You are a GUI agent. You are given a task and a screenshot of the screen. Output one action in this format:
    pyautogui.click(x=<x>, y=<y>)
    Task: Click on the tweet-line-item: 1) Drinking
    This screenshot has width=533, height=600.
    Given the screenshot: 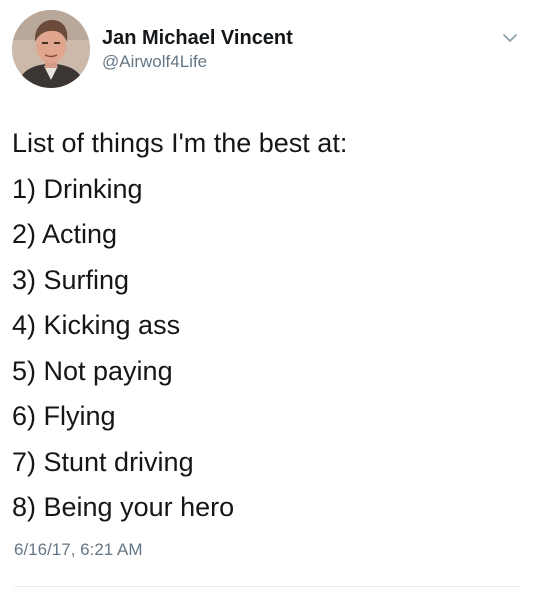 What is the action you would take?
    pyautogui.click(x=77, y=188)
    